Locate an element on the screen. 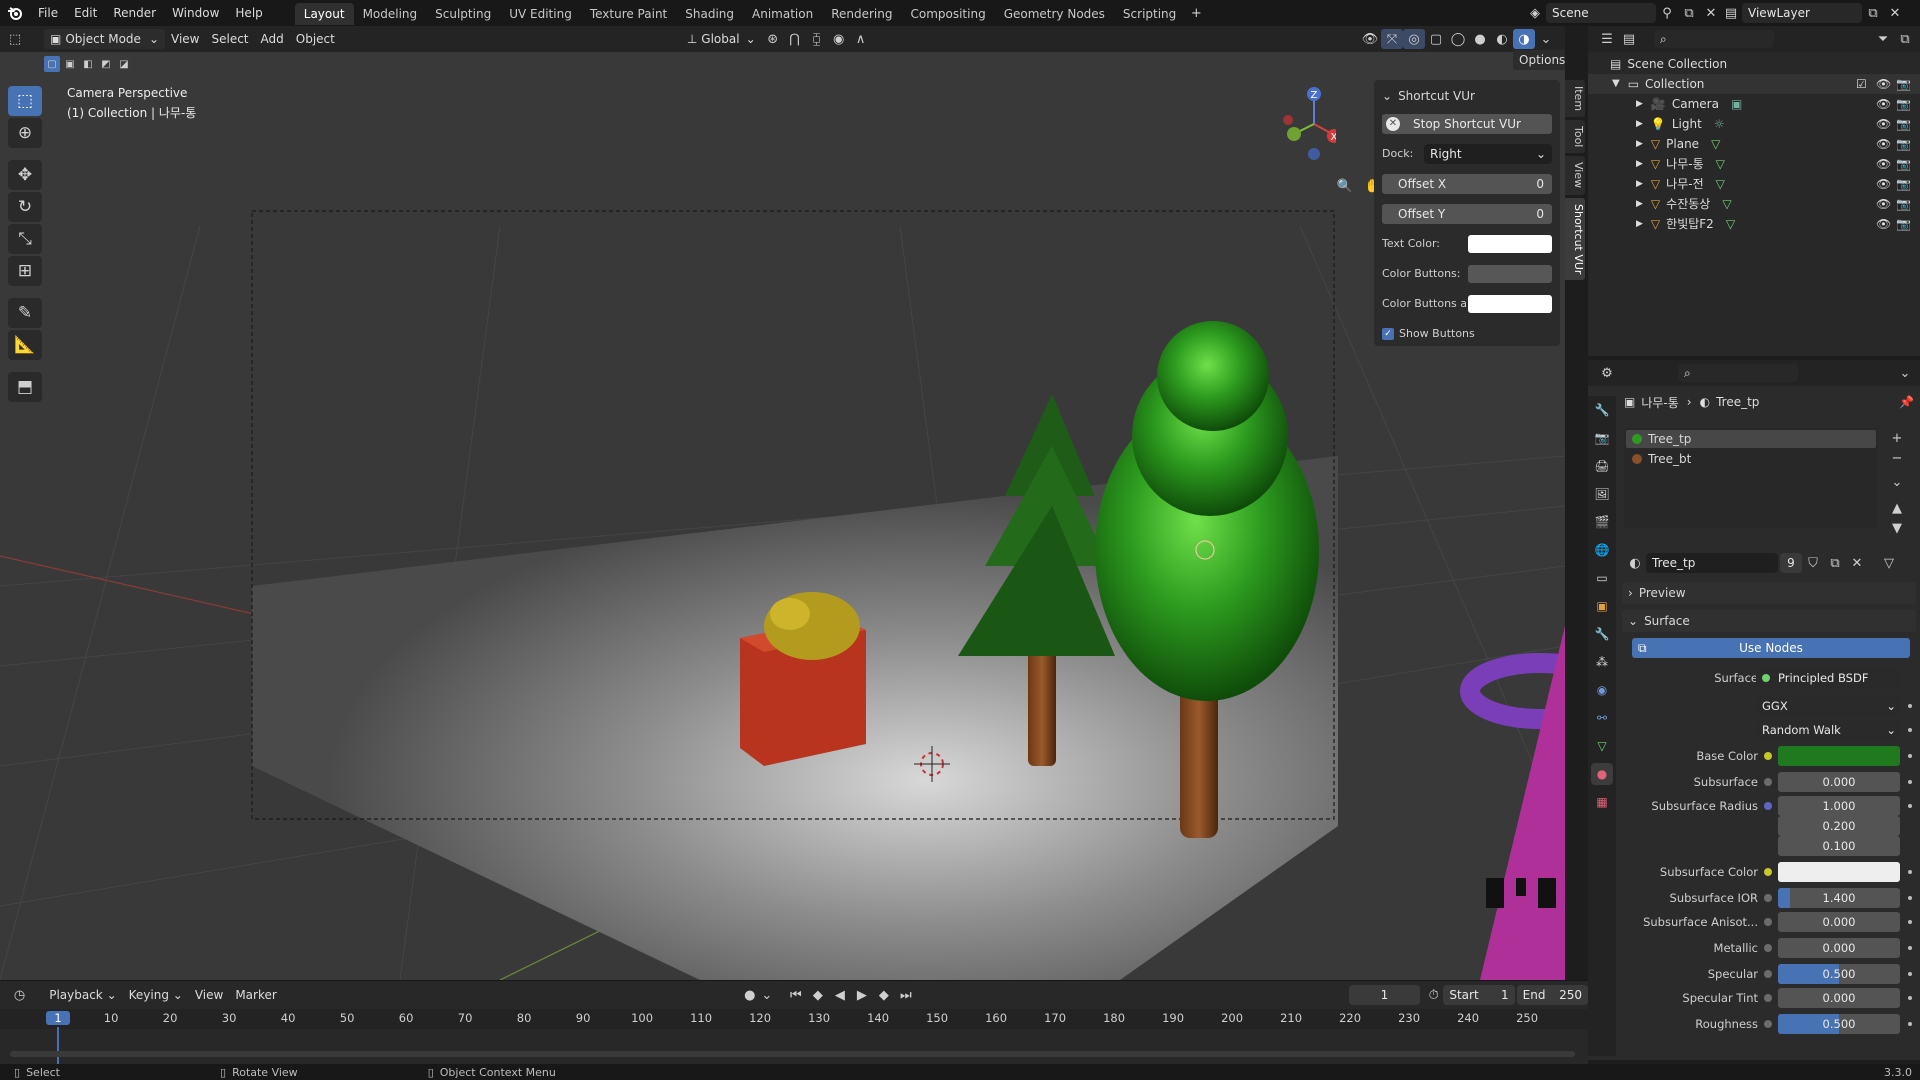 The image size is (1920, 1080). output-tab-icon: 🖨 is located at coordinates (1602, 466).